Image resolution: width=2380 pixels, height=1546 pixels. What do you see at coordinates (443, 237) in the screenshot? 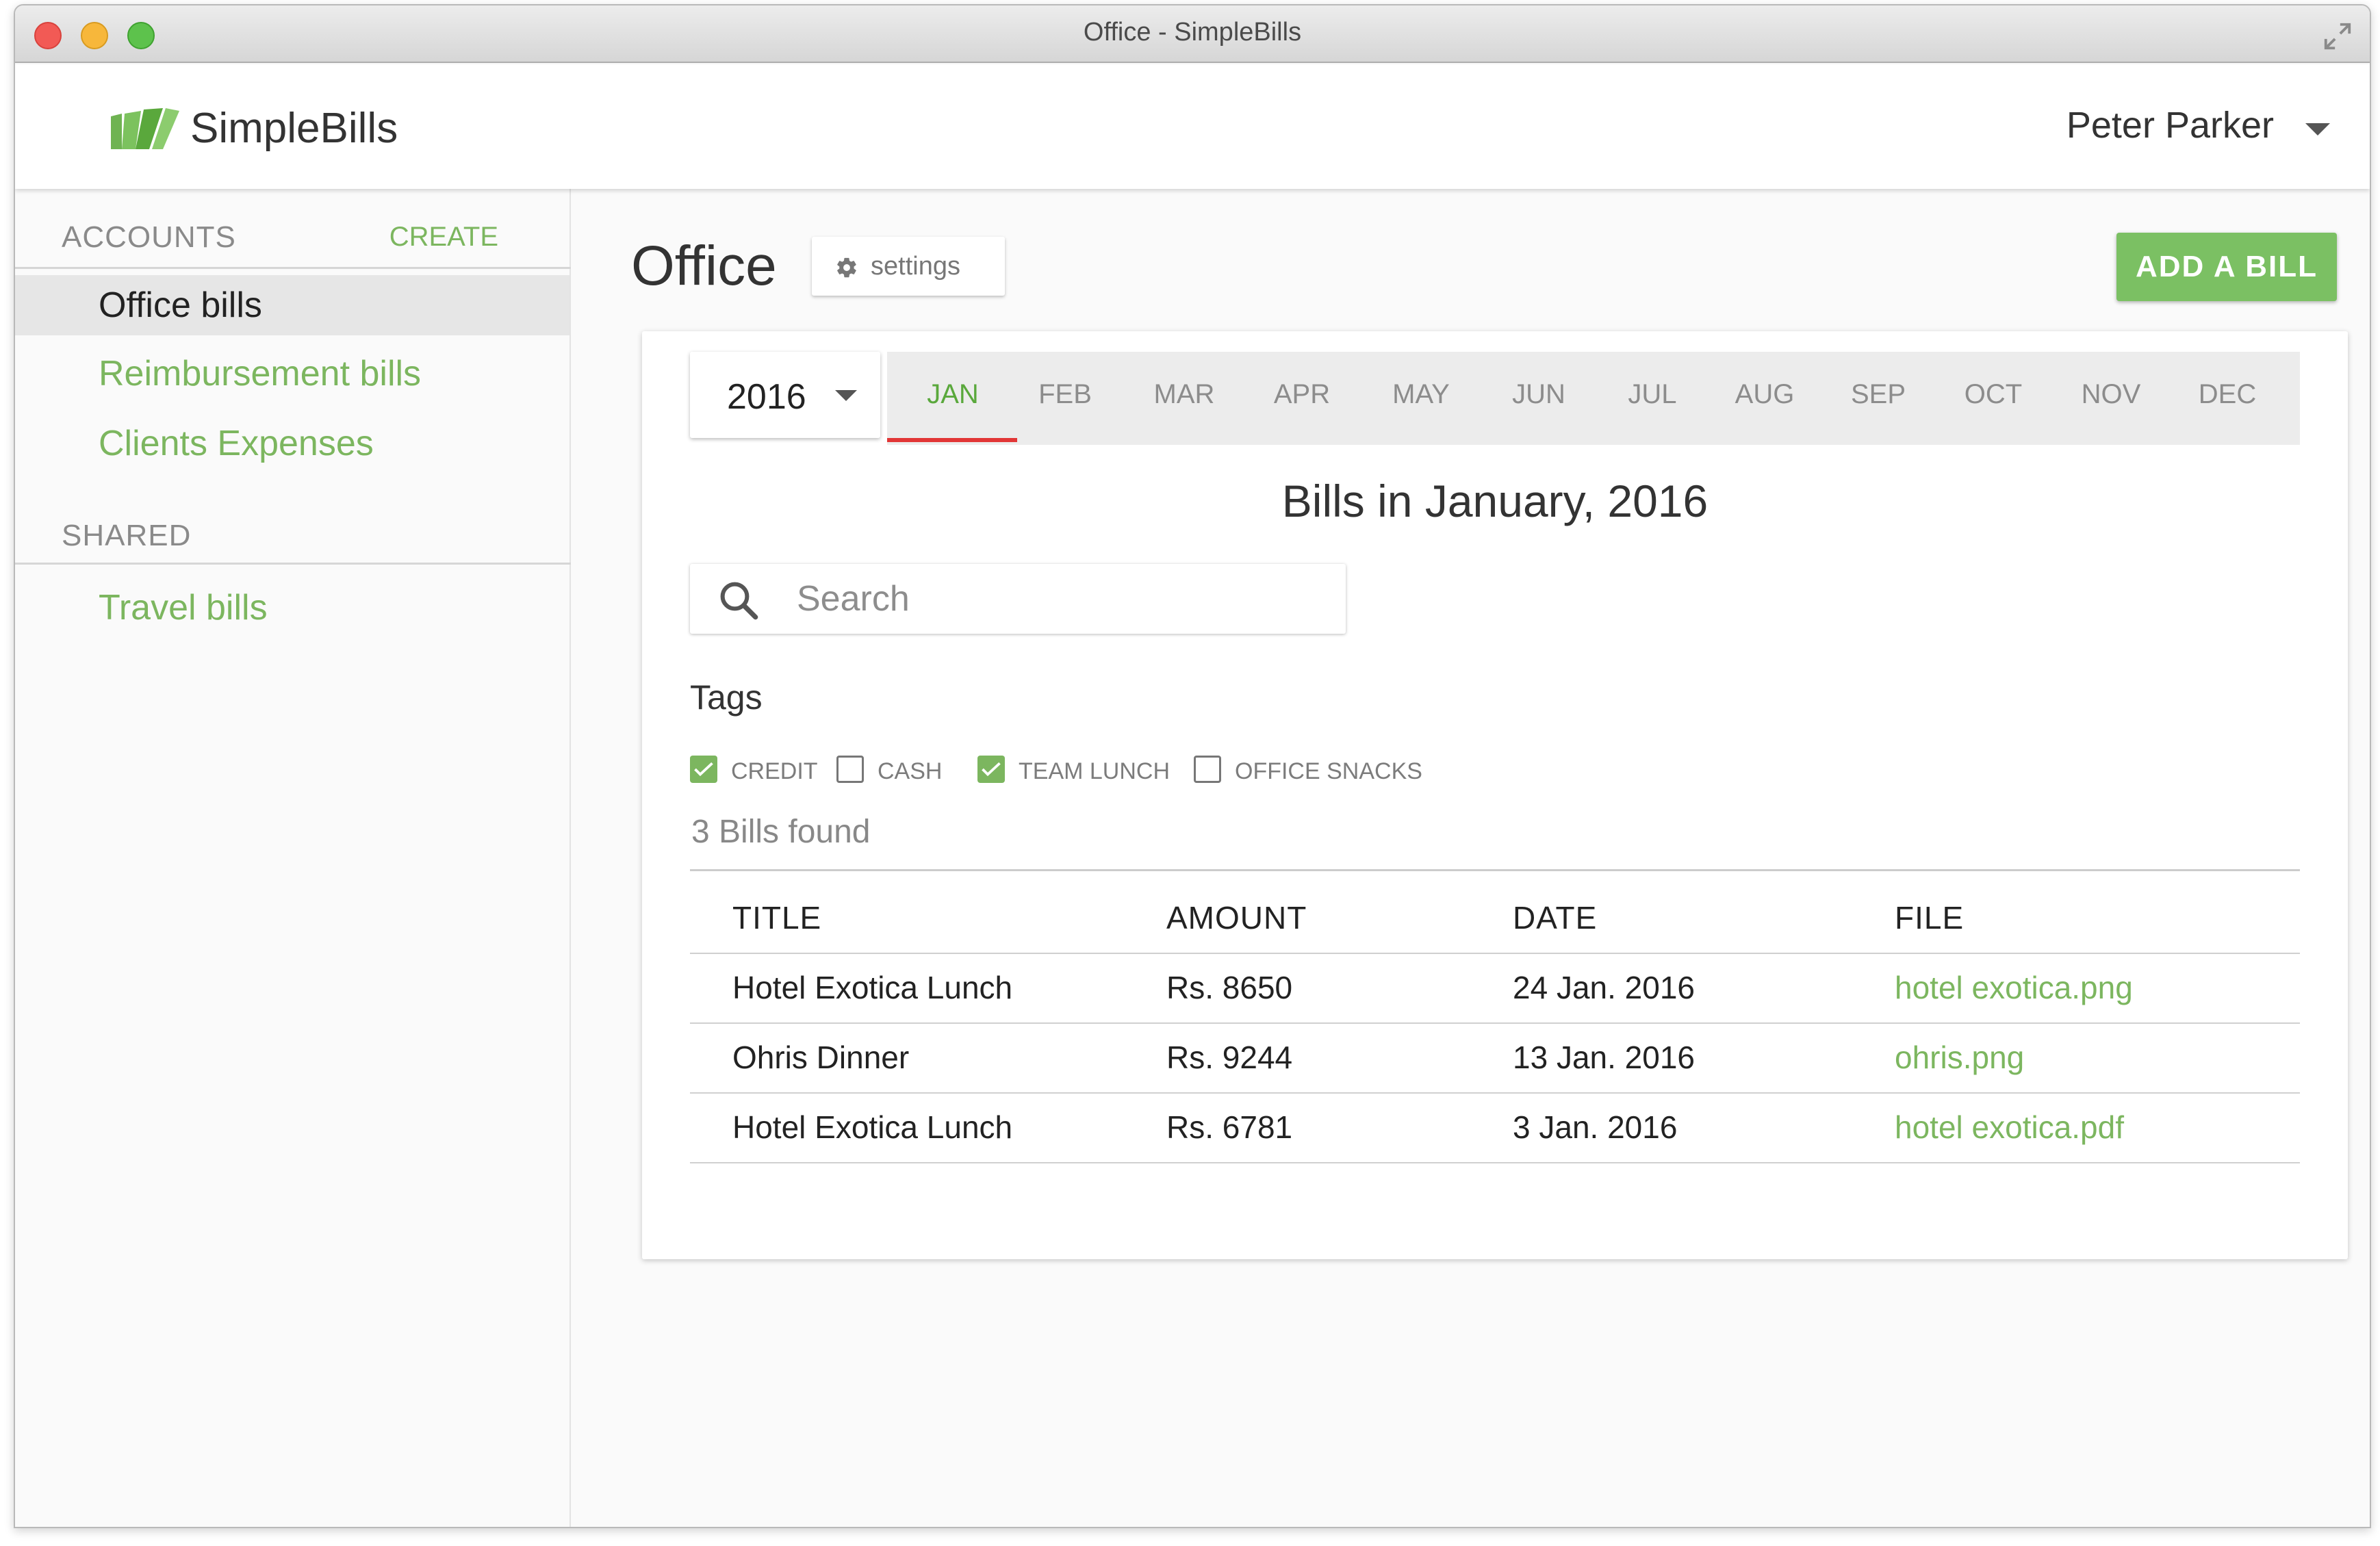
I see `create-account-link: CREATE` at bounding box center [443, 237].